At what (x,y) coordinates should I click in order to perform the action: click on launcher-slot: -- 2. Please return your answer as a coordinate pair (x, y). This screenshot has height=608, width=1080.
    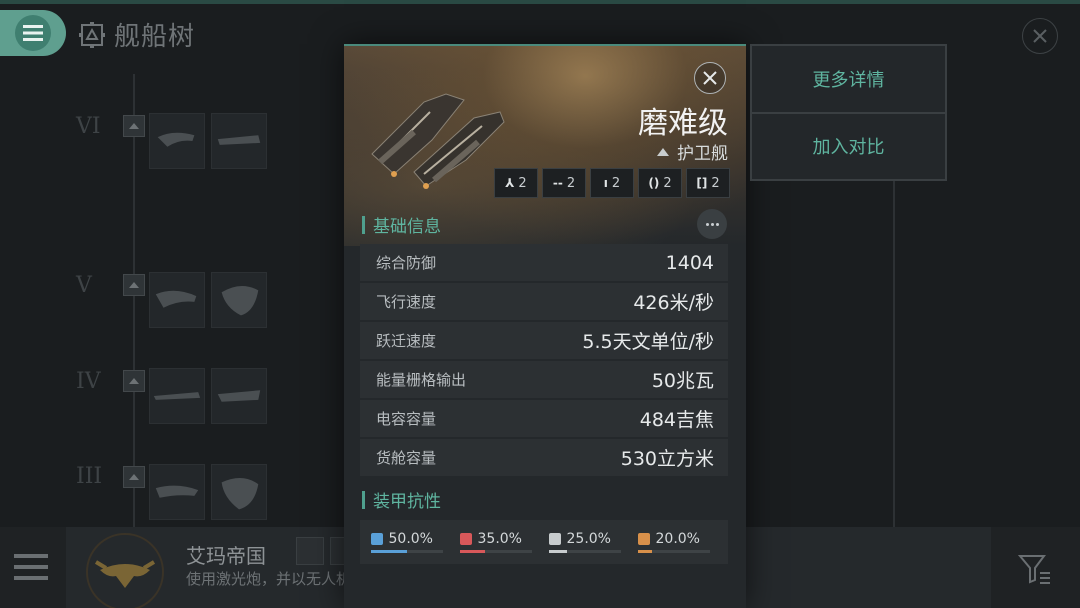
    Looking at the image, I should click on (564, 183).